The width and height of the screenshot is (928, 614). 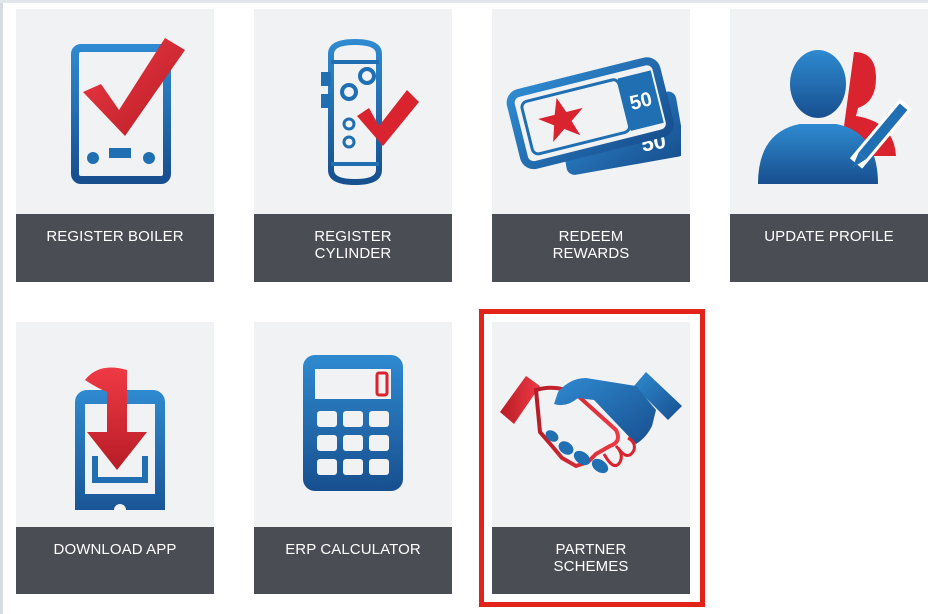 I want to click on cylinder-check-icon, so click(x=370, y=111).